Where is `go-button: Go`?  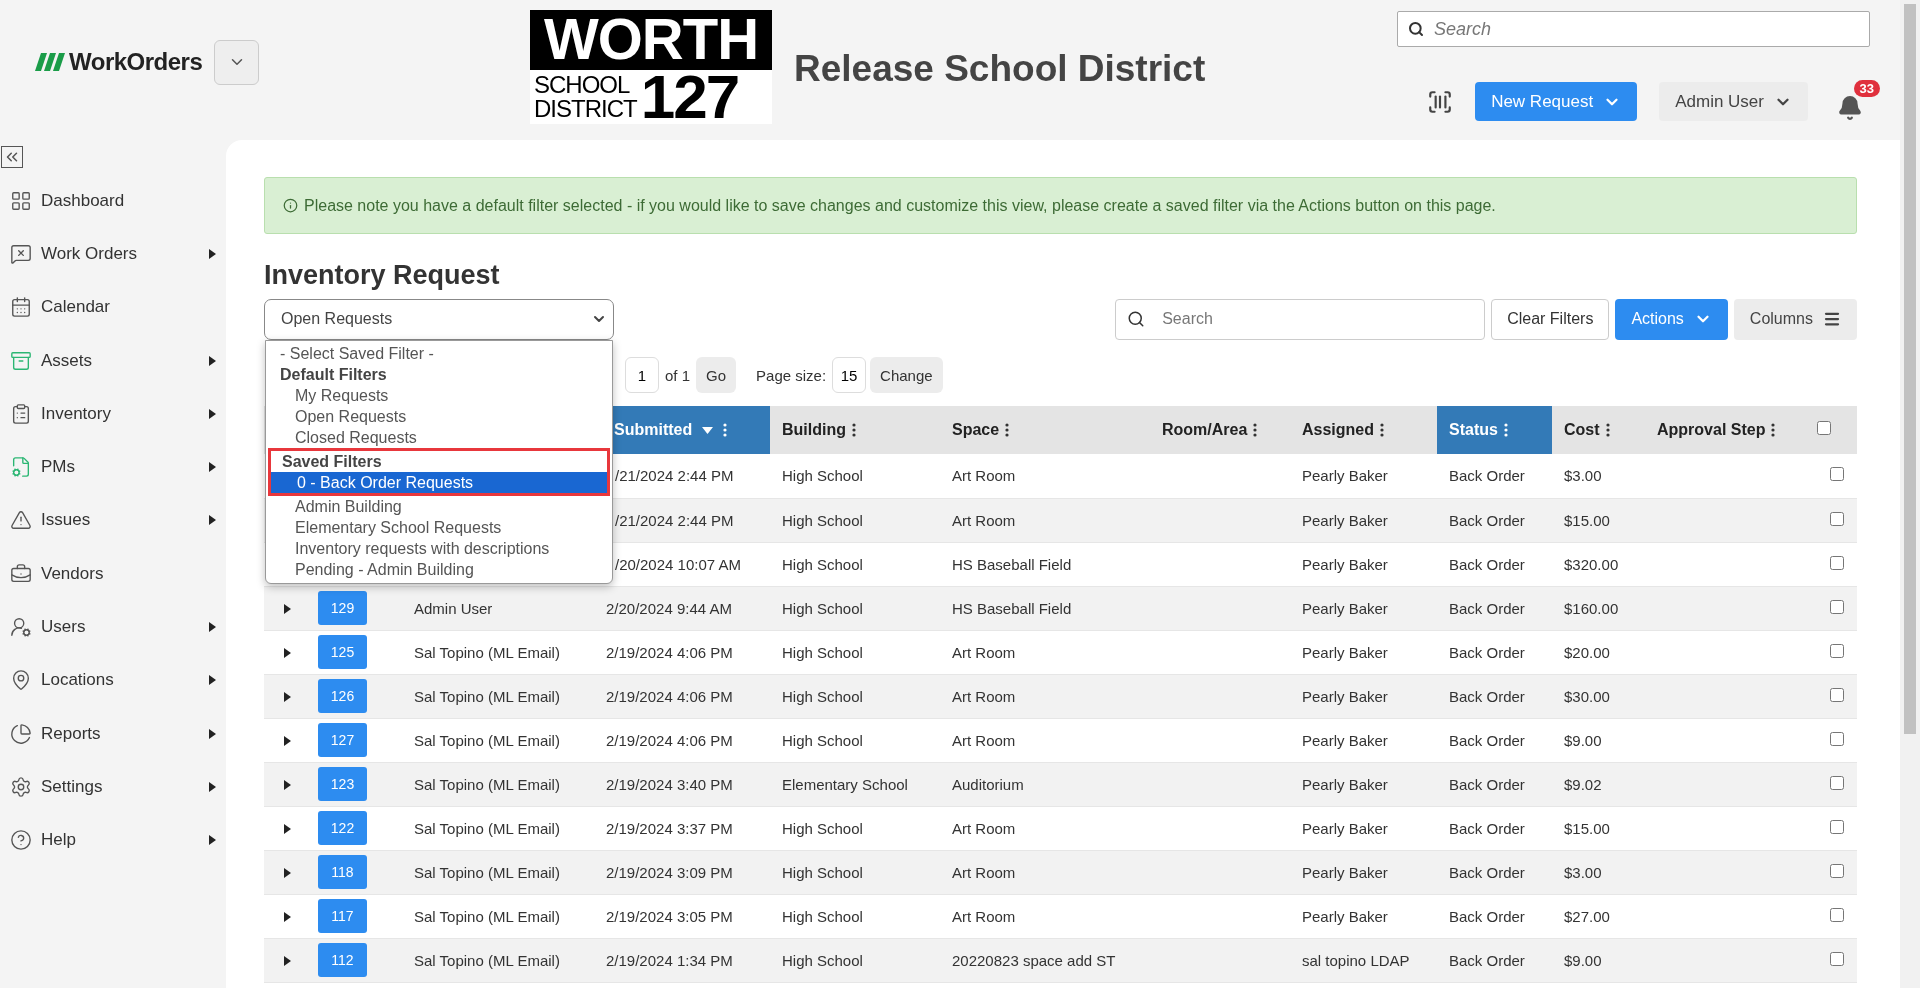 go-button: Go is located at coordinates (716, 375).